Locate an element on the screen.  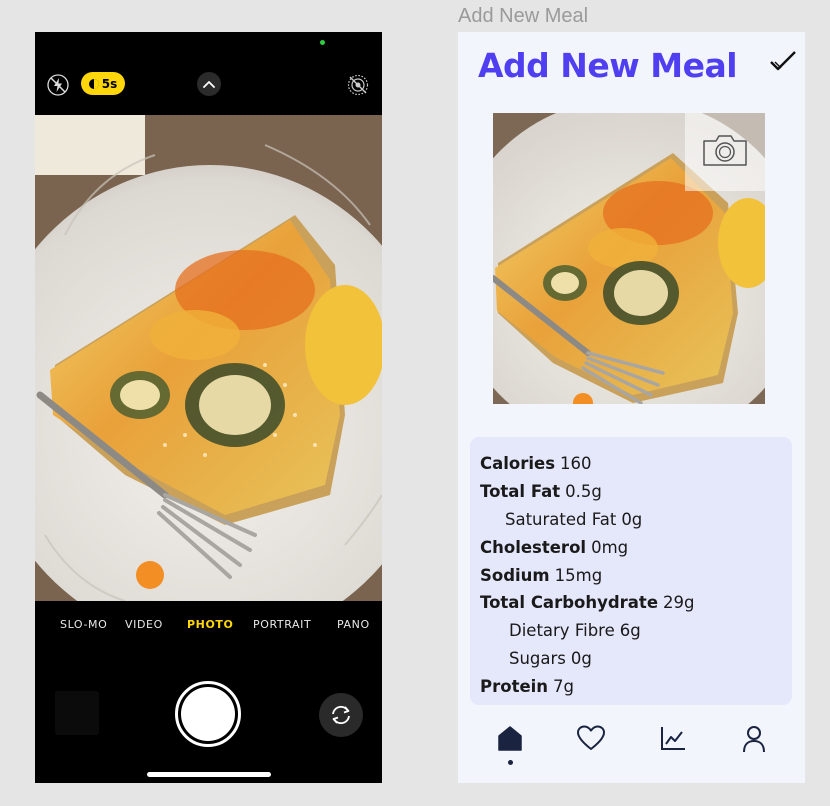
camera-top-bar: 5s is located at coordinates (208, 73).